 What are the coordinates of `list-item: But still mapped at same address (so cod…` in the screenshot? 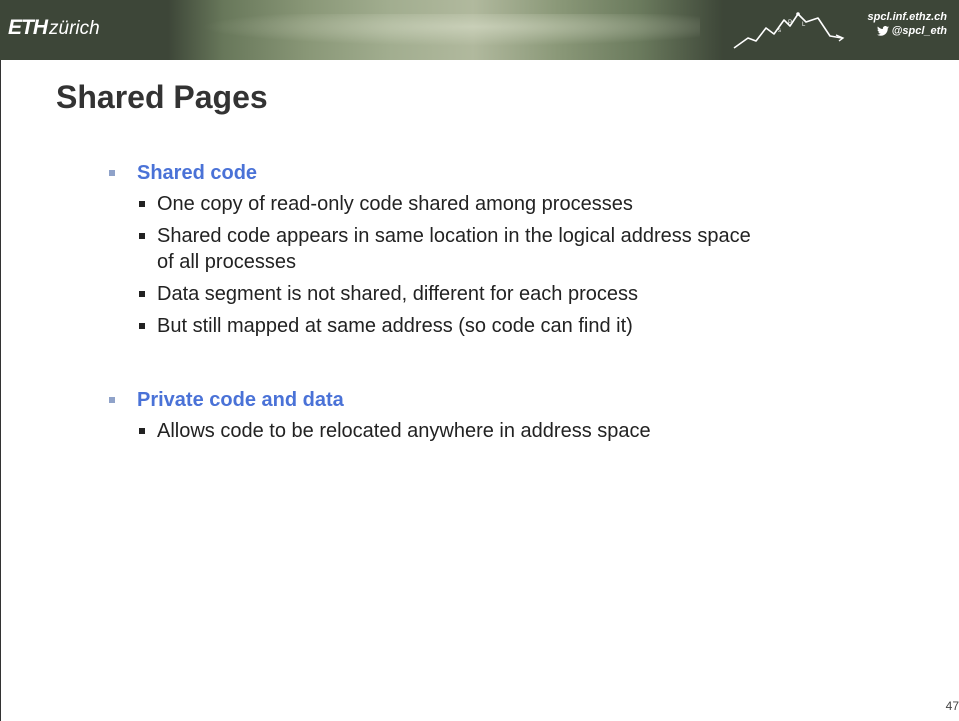 It's located at (481, 326).